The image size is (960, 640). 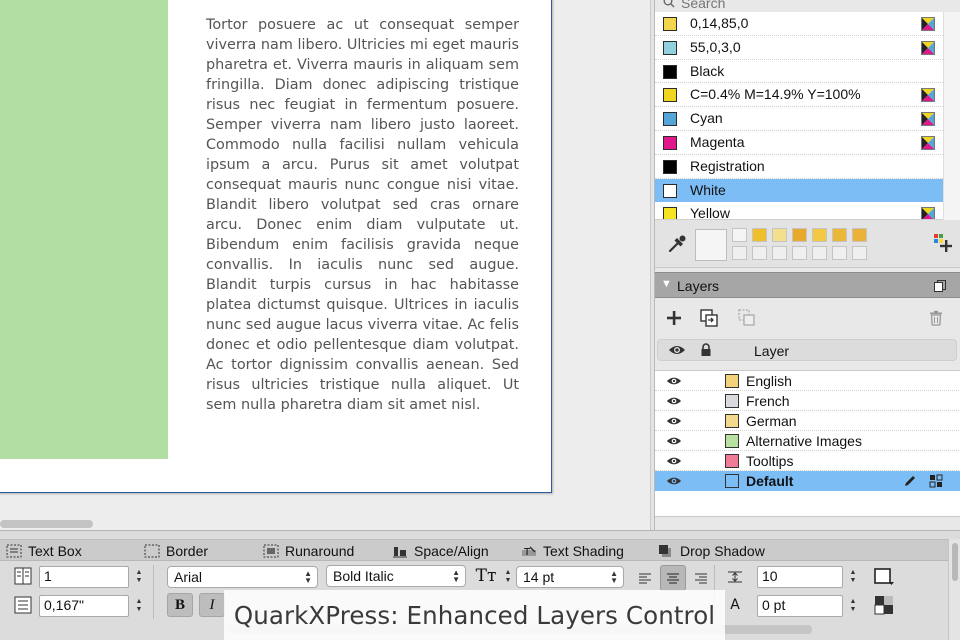 I want to click on eyedropper-icon, so click(x=677, y=243).